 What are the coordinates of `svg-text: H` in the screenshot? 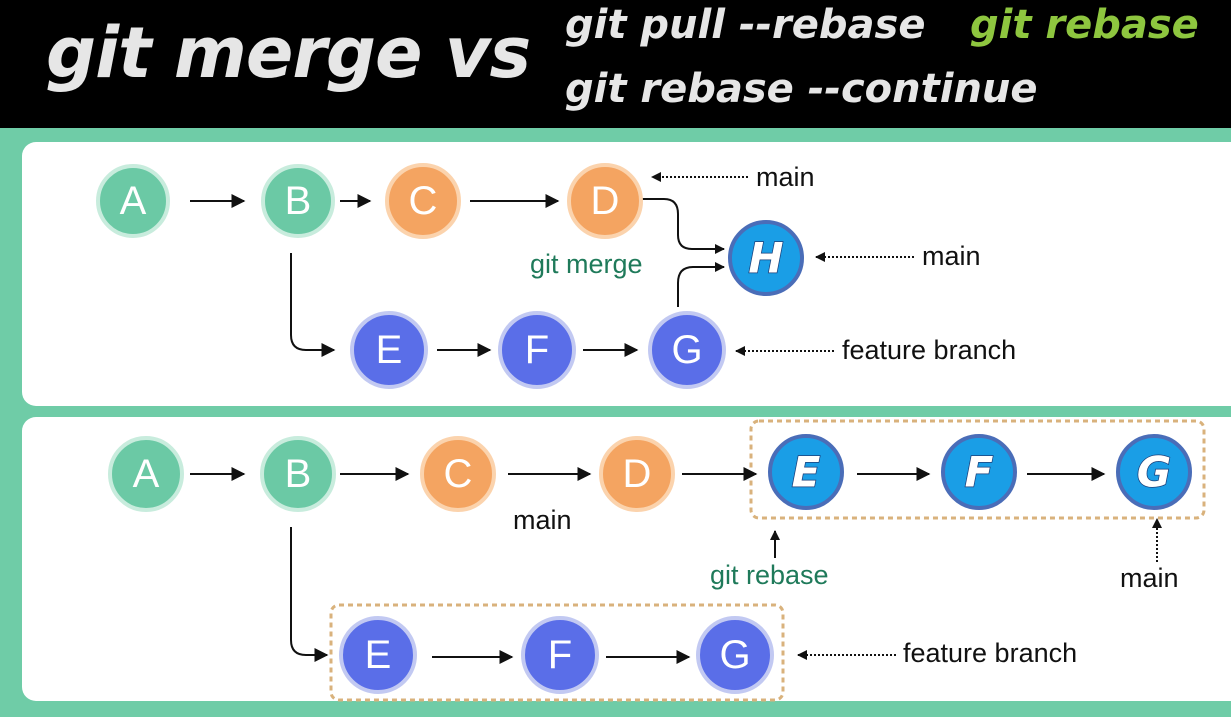 It's located at (765, 258).